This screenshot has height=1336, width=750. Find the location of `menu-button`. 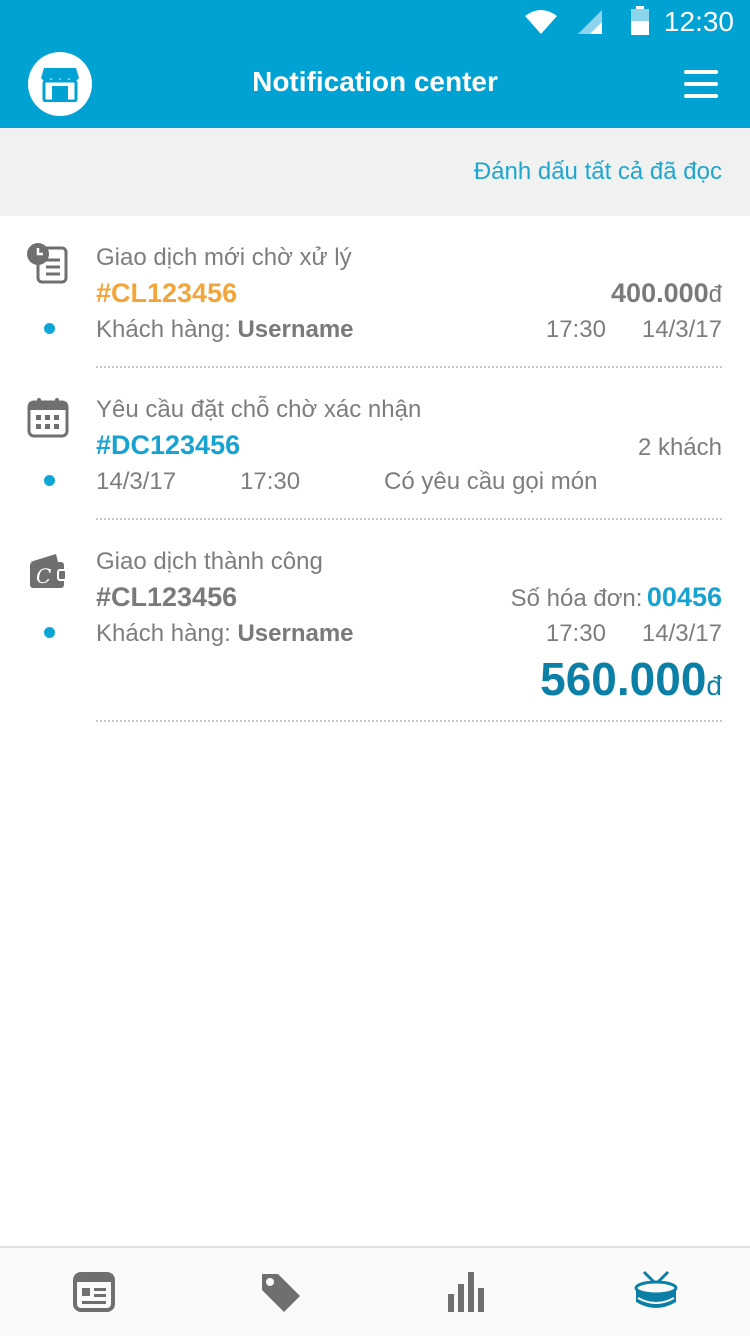

menu-button is located at coordinates (701, 84).